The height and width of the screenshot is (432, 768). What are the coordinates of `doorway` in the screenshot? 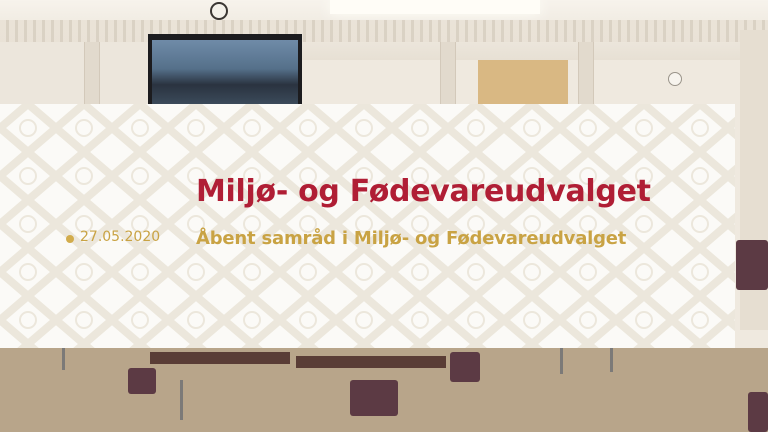 It's located at (523, 82).